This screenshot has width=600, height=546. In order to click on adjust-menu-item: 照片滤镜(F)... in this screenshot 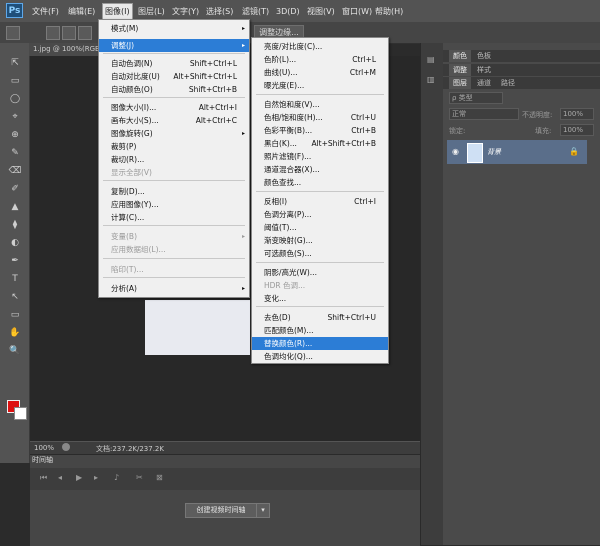, I will do `click(320, 156)`.